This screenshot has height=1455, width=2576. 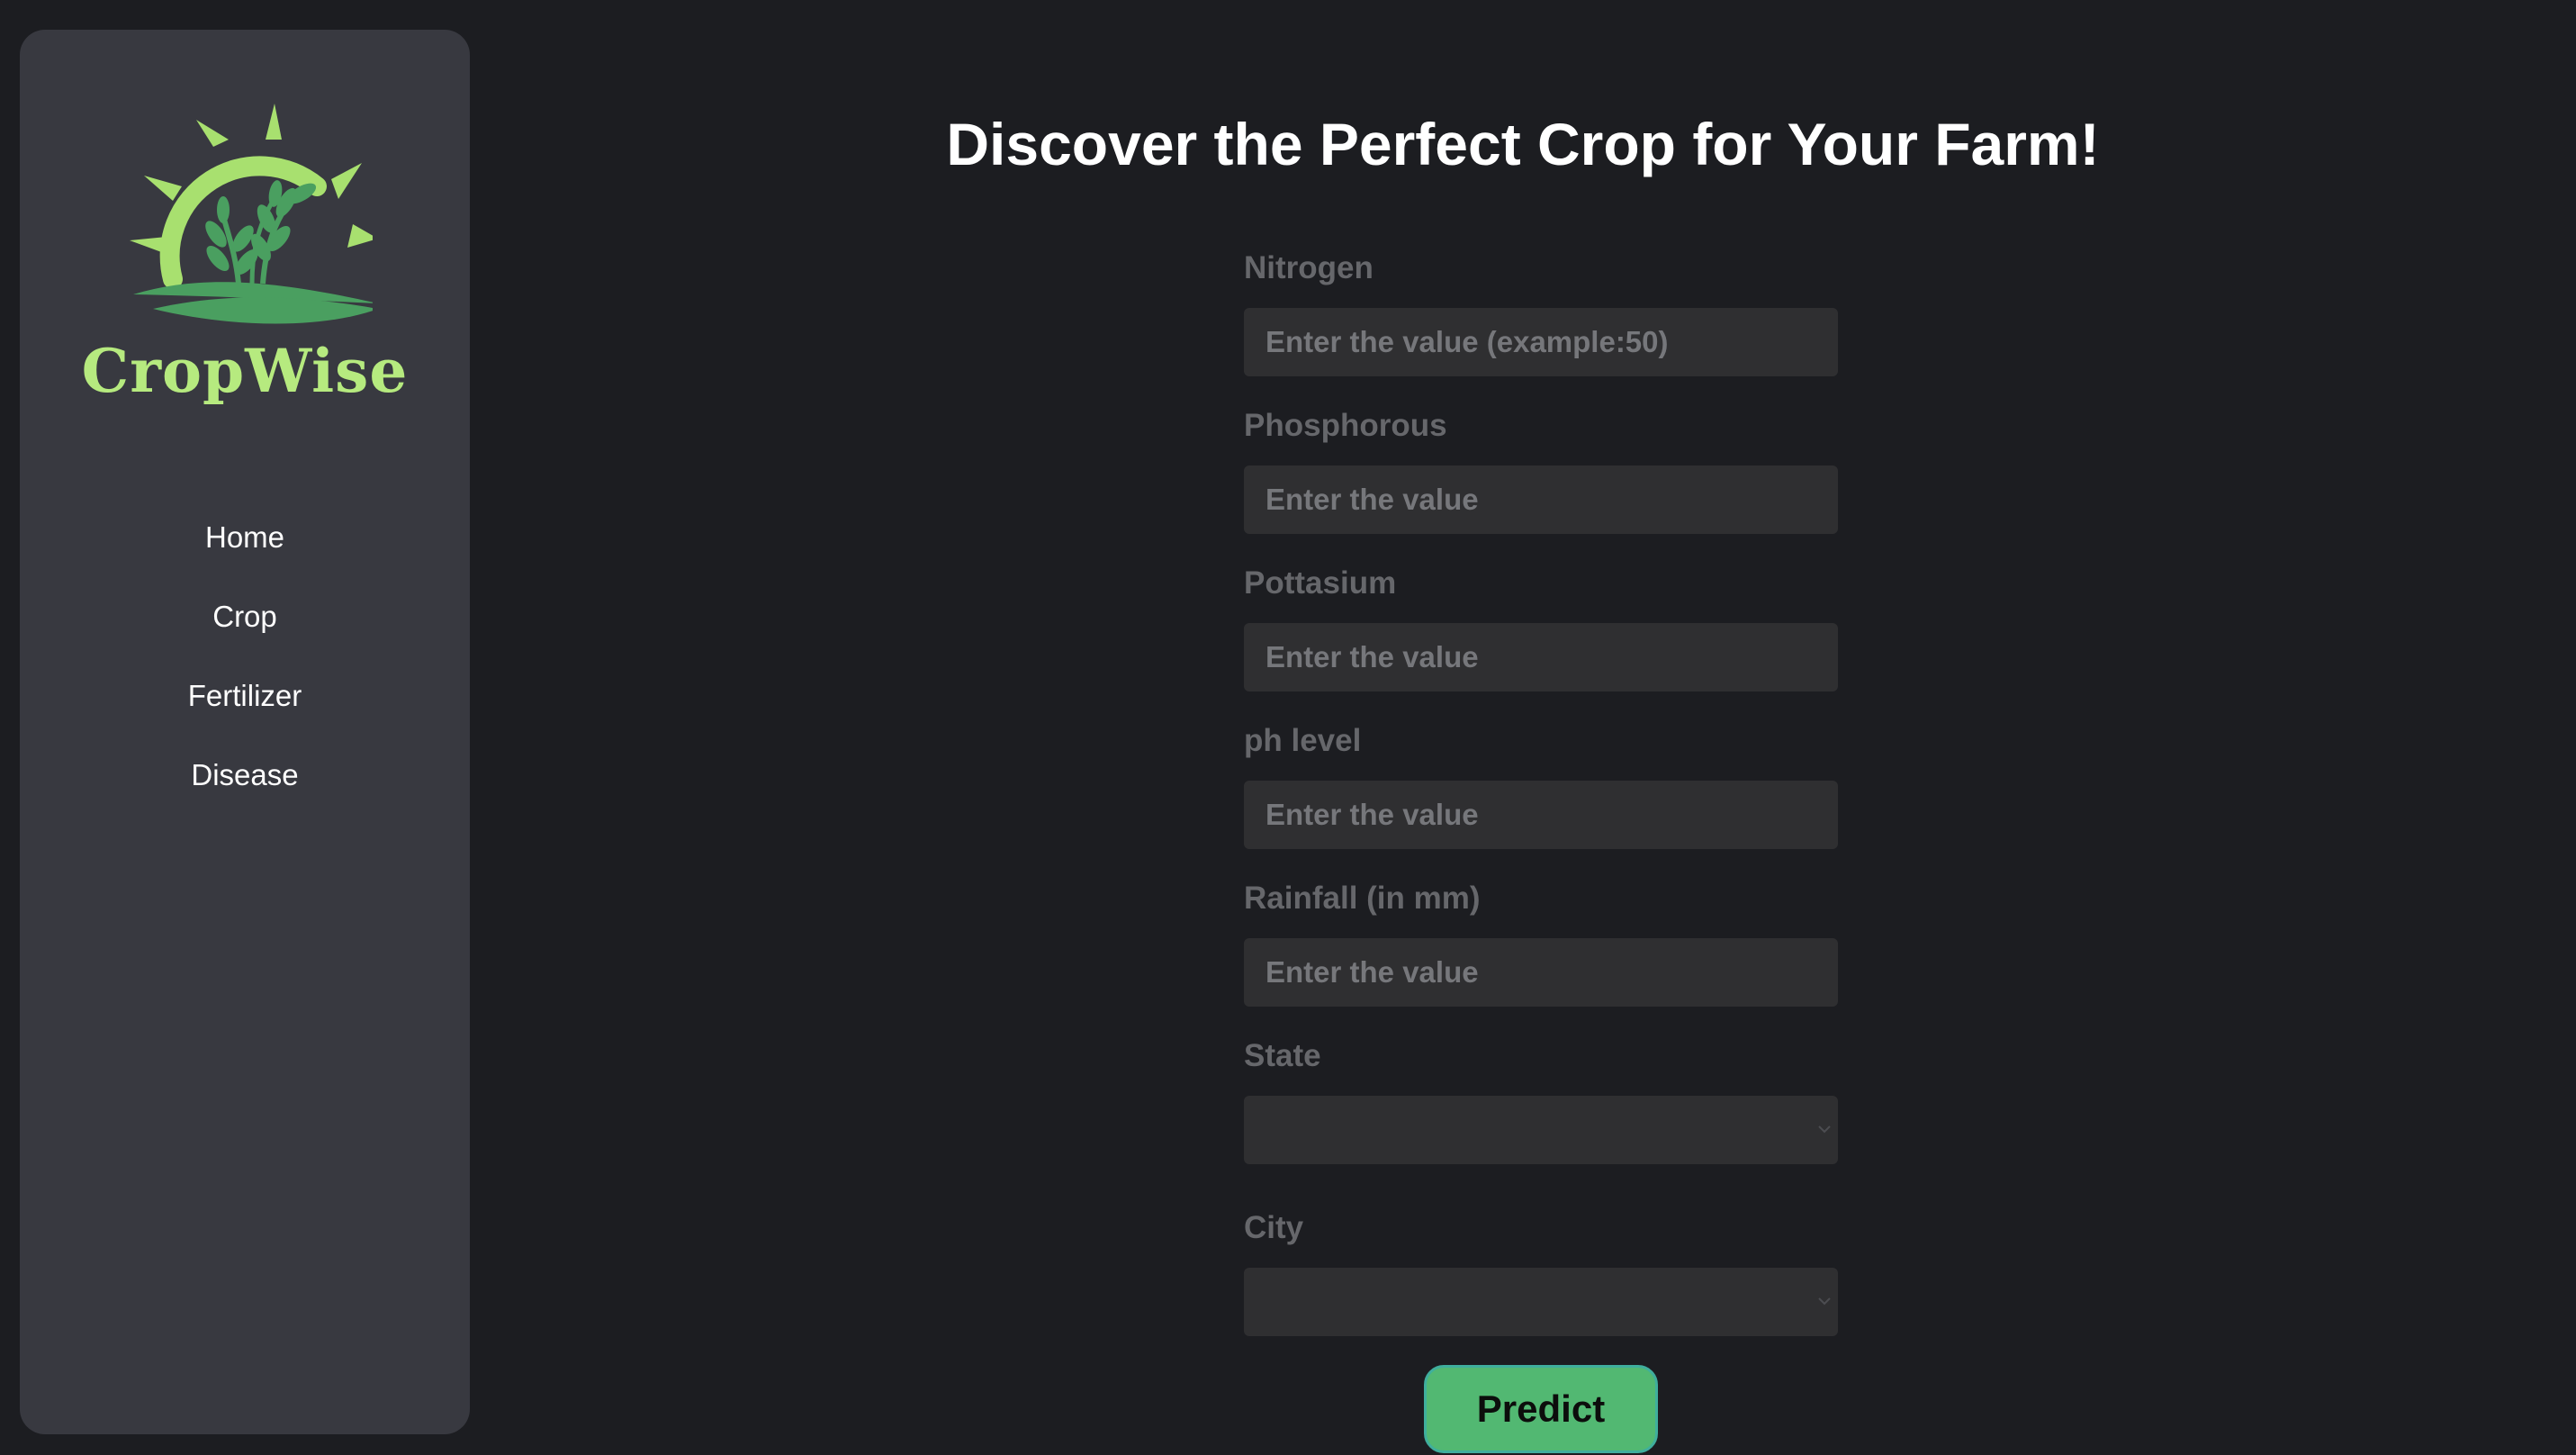 I want to click on phosphorous-input, so click(x=1541, y=499).